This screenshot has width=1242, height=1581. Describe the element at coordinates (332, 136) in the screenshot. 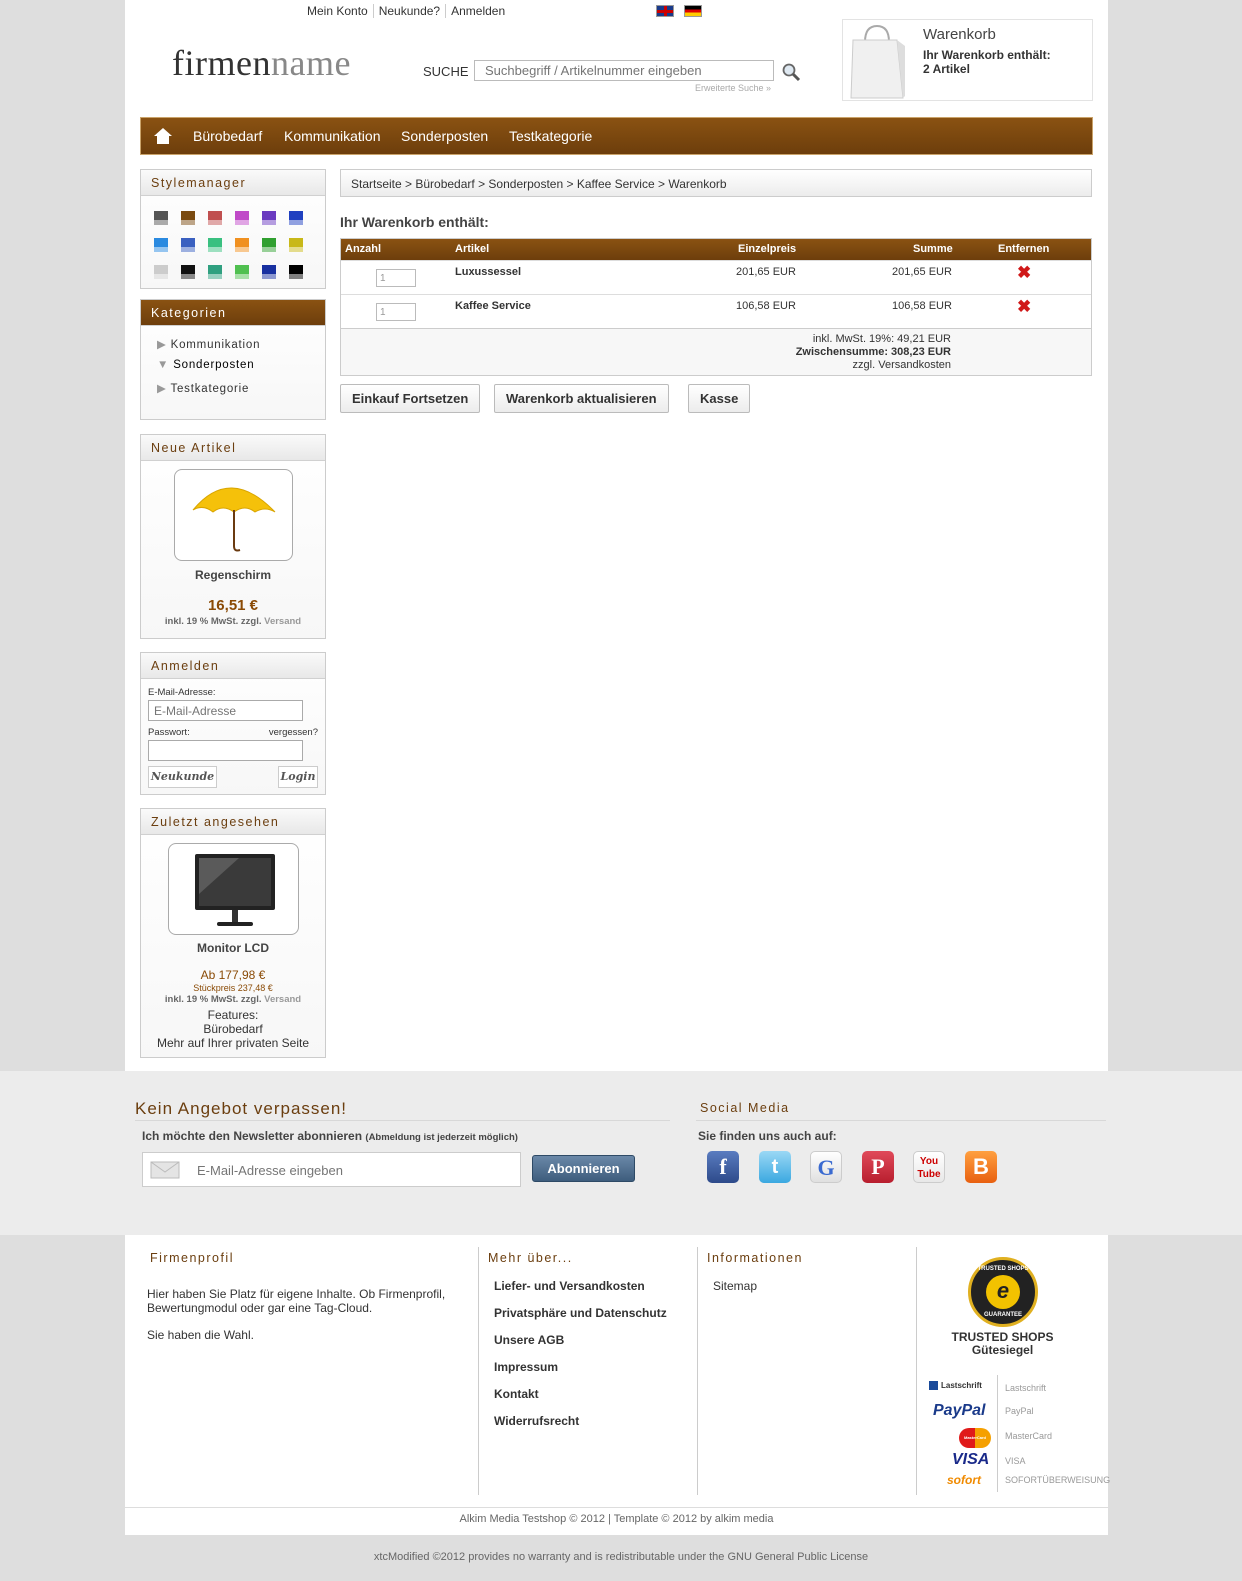

I see `nav-item-kommunikation: Kommunikation` at that location.